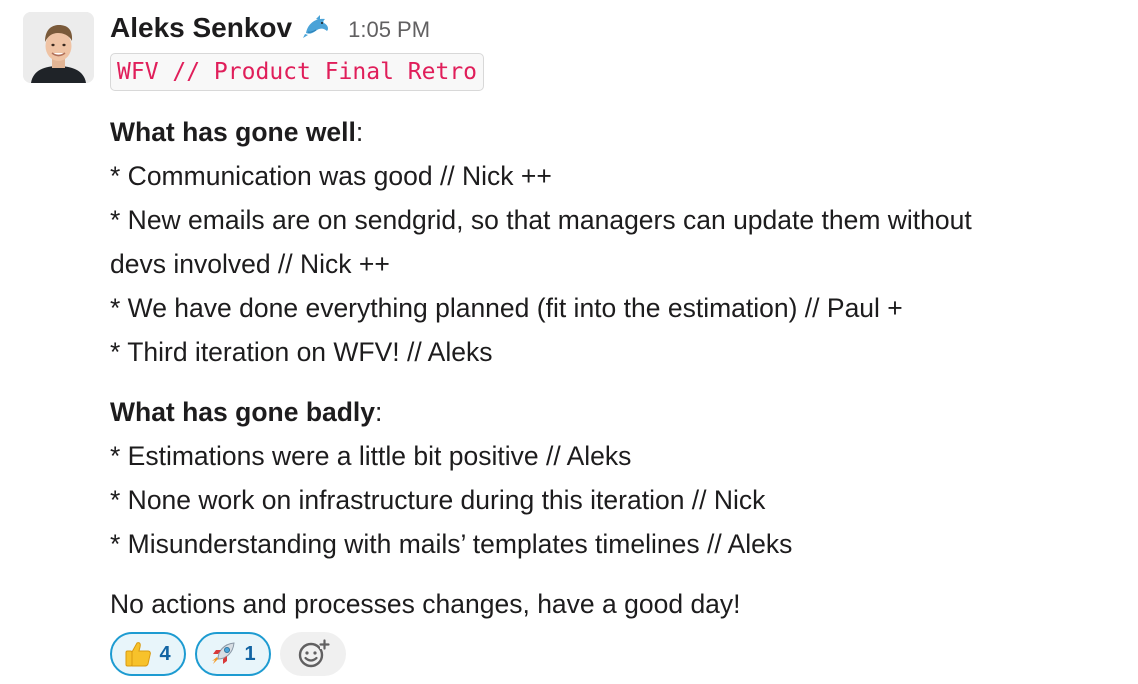  Describe the element at coordinates (237, 132) in the screenshot. I see `went-well-heading: What has gone well:` at that location.